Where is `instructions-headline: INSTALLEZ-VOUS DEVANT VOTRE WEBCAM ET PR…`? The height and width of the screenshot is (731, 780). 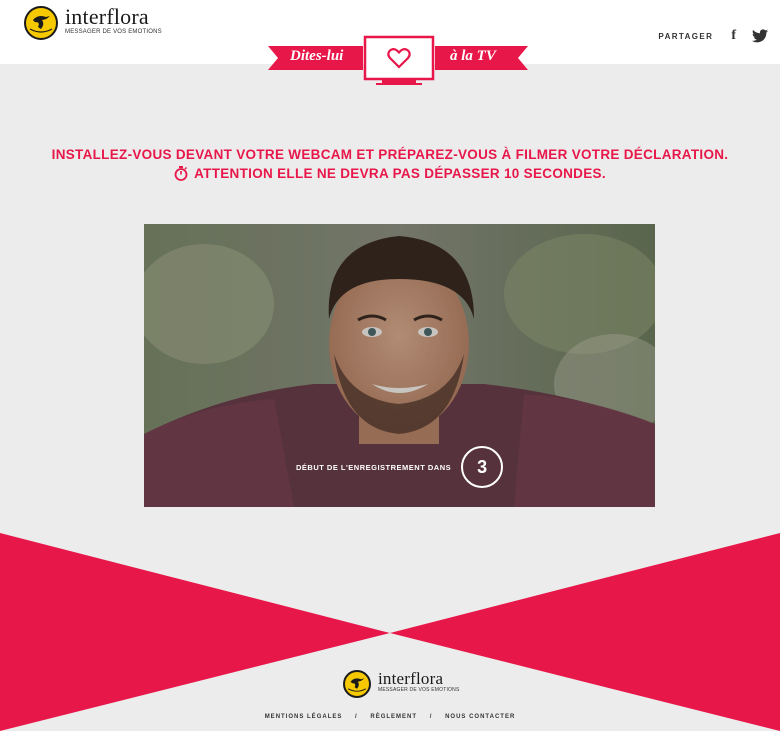 instructions-headline: INSTALLEZ-VOUS DEVANT VOTRE WEBCAM ET PR… is located at coordinates (390, 165).